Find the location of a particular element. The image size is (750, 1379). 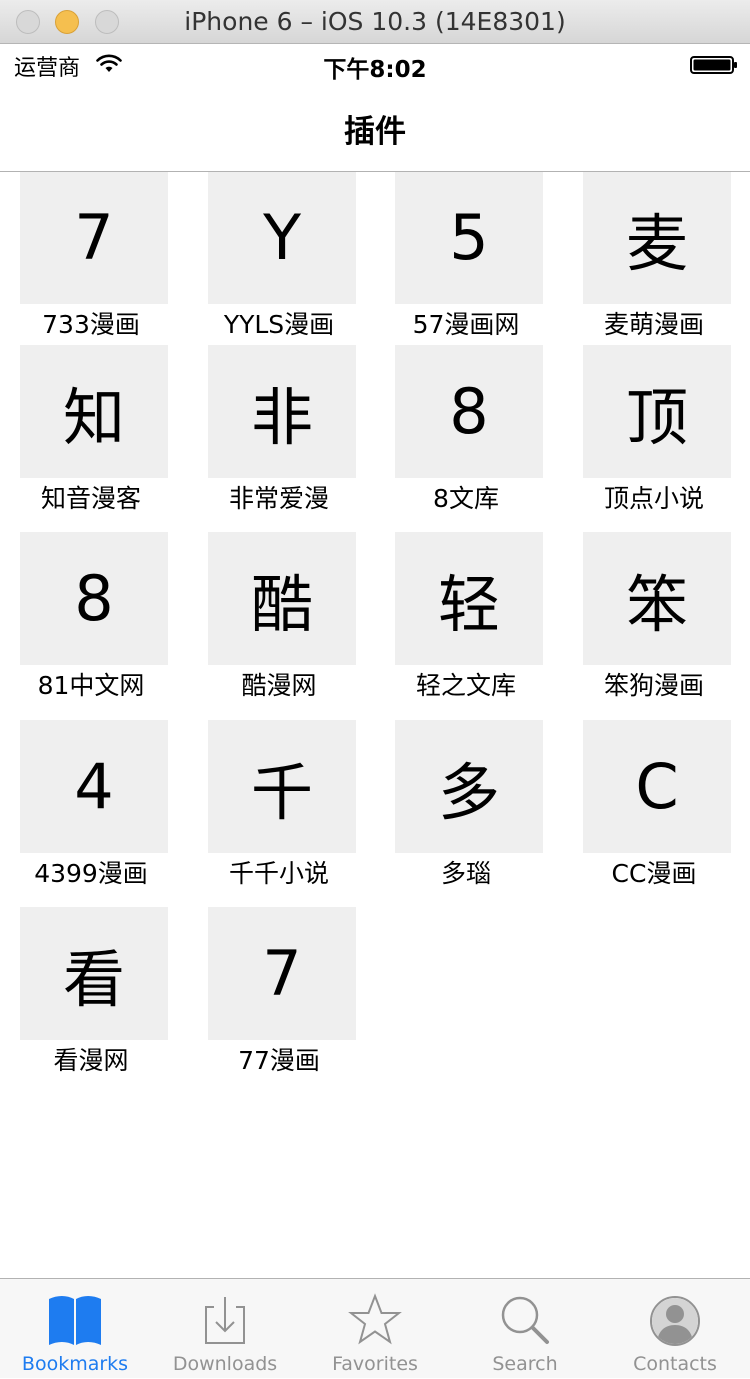

plugin-label: 57漫画网 is located at coordinates (466, 324).